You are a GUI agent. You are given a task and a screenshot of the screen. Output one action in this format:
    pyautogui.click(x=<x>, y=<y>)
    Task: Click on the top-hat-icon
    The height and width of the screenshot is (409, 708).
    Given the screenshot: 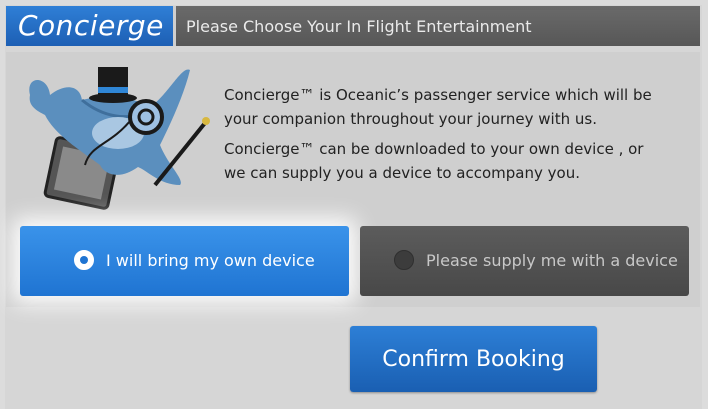 What is the action you would take?
    pyautogui.click(x=113, y=85)
    